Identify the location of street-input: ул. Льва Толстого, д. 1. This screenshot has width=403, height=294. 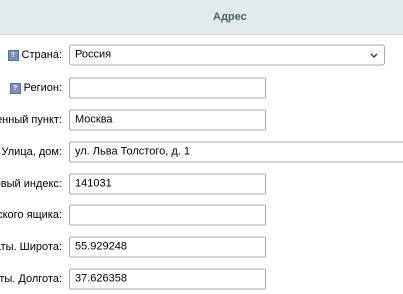
(236, 152).